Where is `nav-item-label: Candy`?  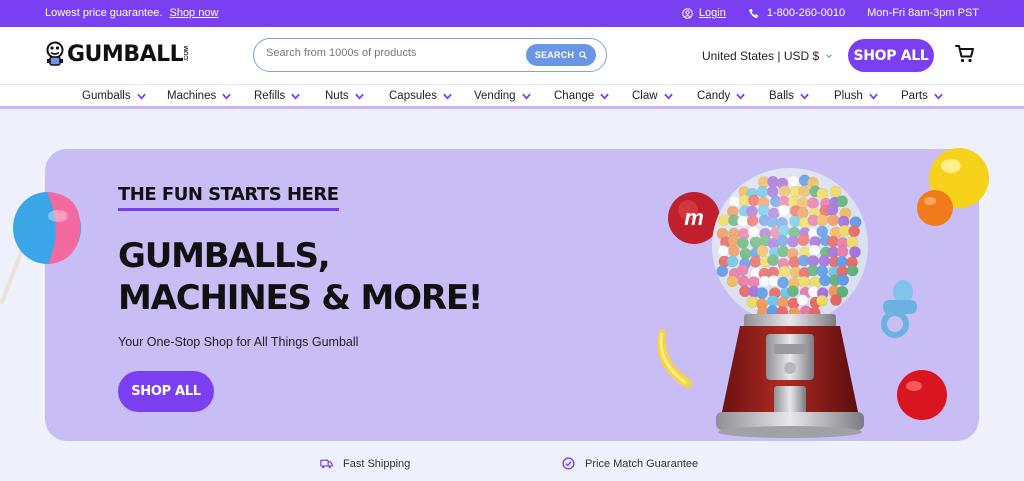 nav-item-label: Candy is located at coordinates (714, 96).